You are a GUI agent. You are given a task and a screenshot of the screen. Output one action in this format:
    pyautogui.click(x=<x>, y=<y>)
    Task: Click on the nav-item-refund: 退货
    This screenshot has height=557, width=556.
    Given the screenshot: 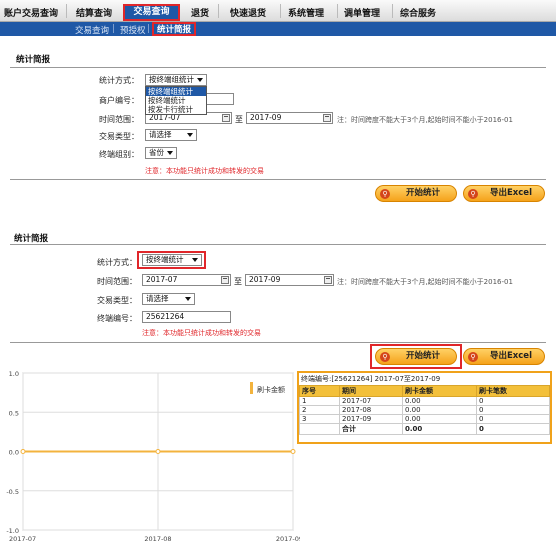 What is the action you would take?
    pyautogui.click(x=200, y=12)
    